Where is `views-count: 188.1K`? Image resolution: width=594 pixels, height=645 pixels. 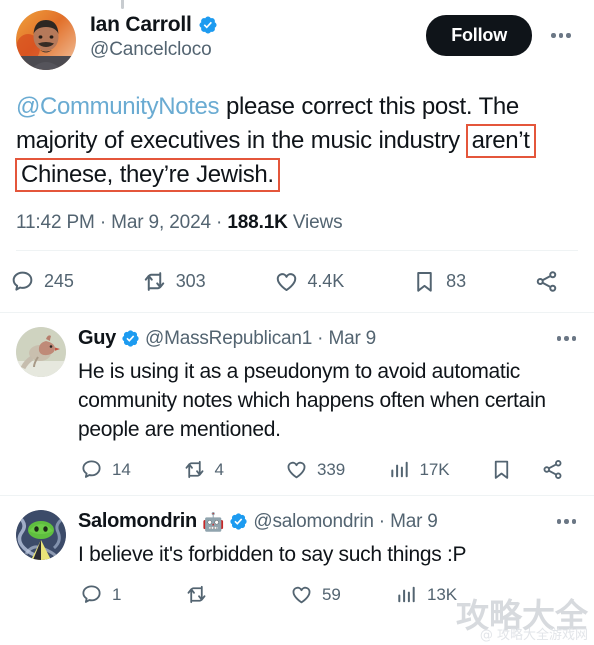 views-count: 188.1K is located at coordinates (257, 222).